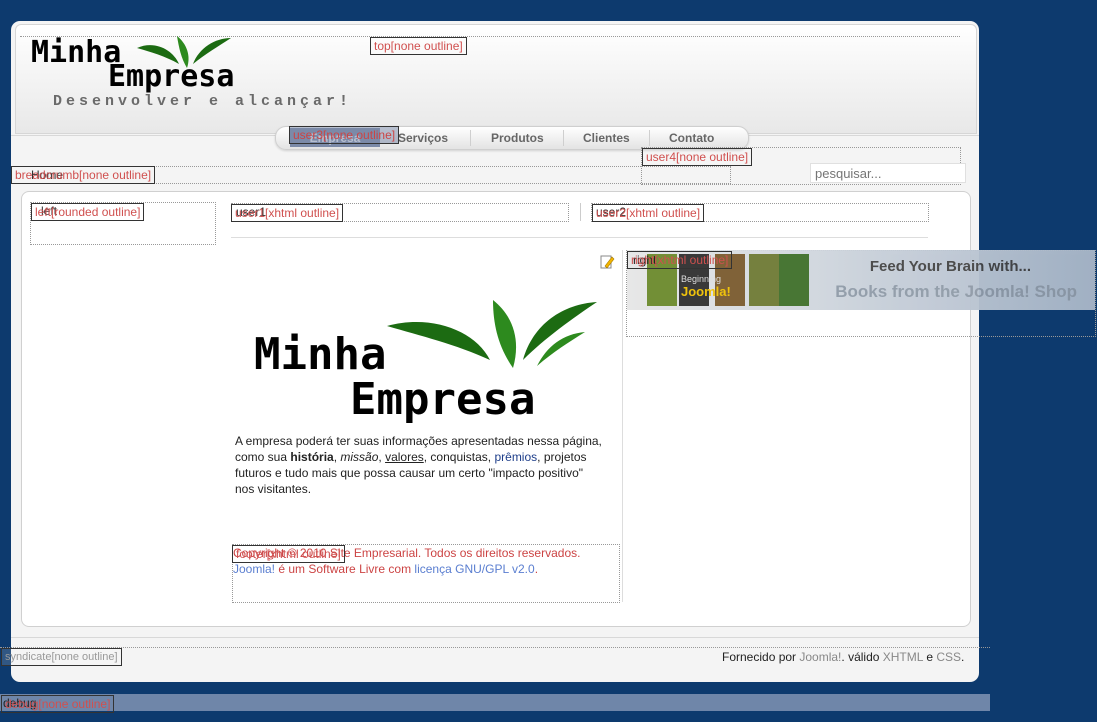  What do you see at coordinates (83, 175) in the screenshot?
I see `breadcrumb-position-label: breadcrumb[none outline]` at bounding box center [83, 175].